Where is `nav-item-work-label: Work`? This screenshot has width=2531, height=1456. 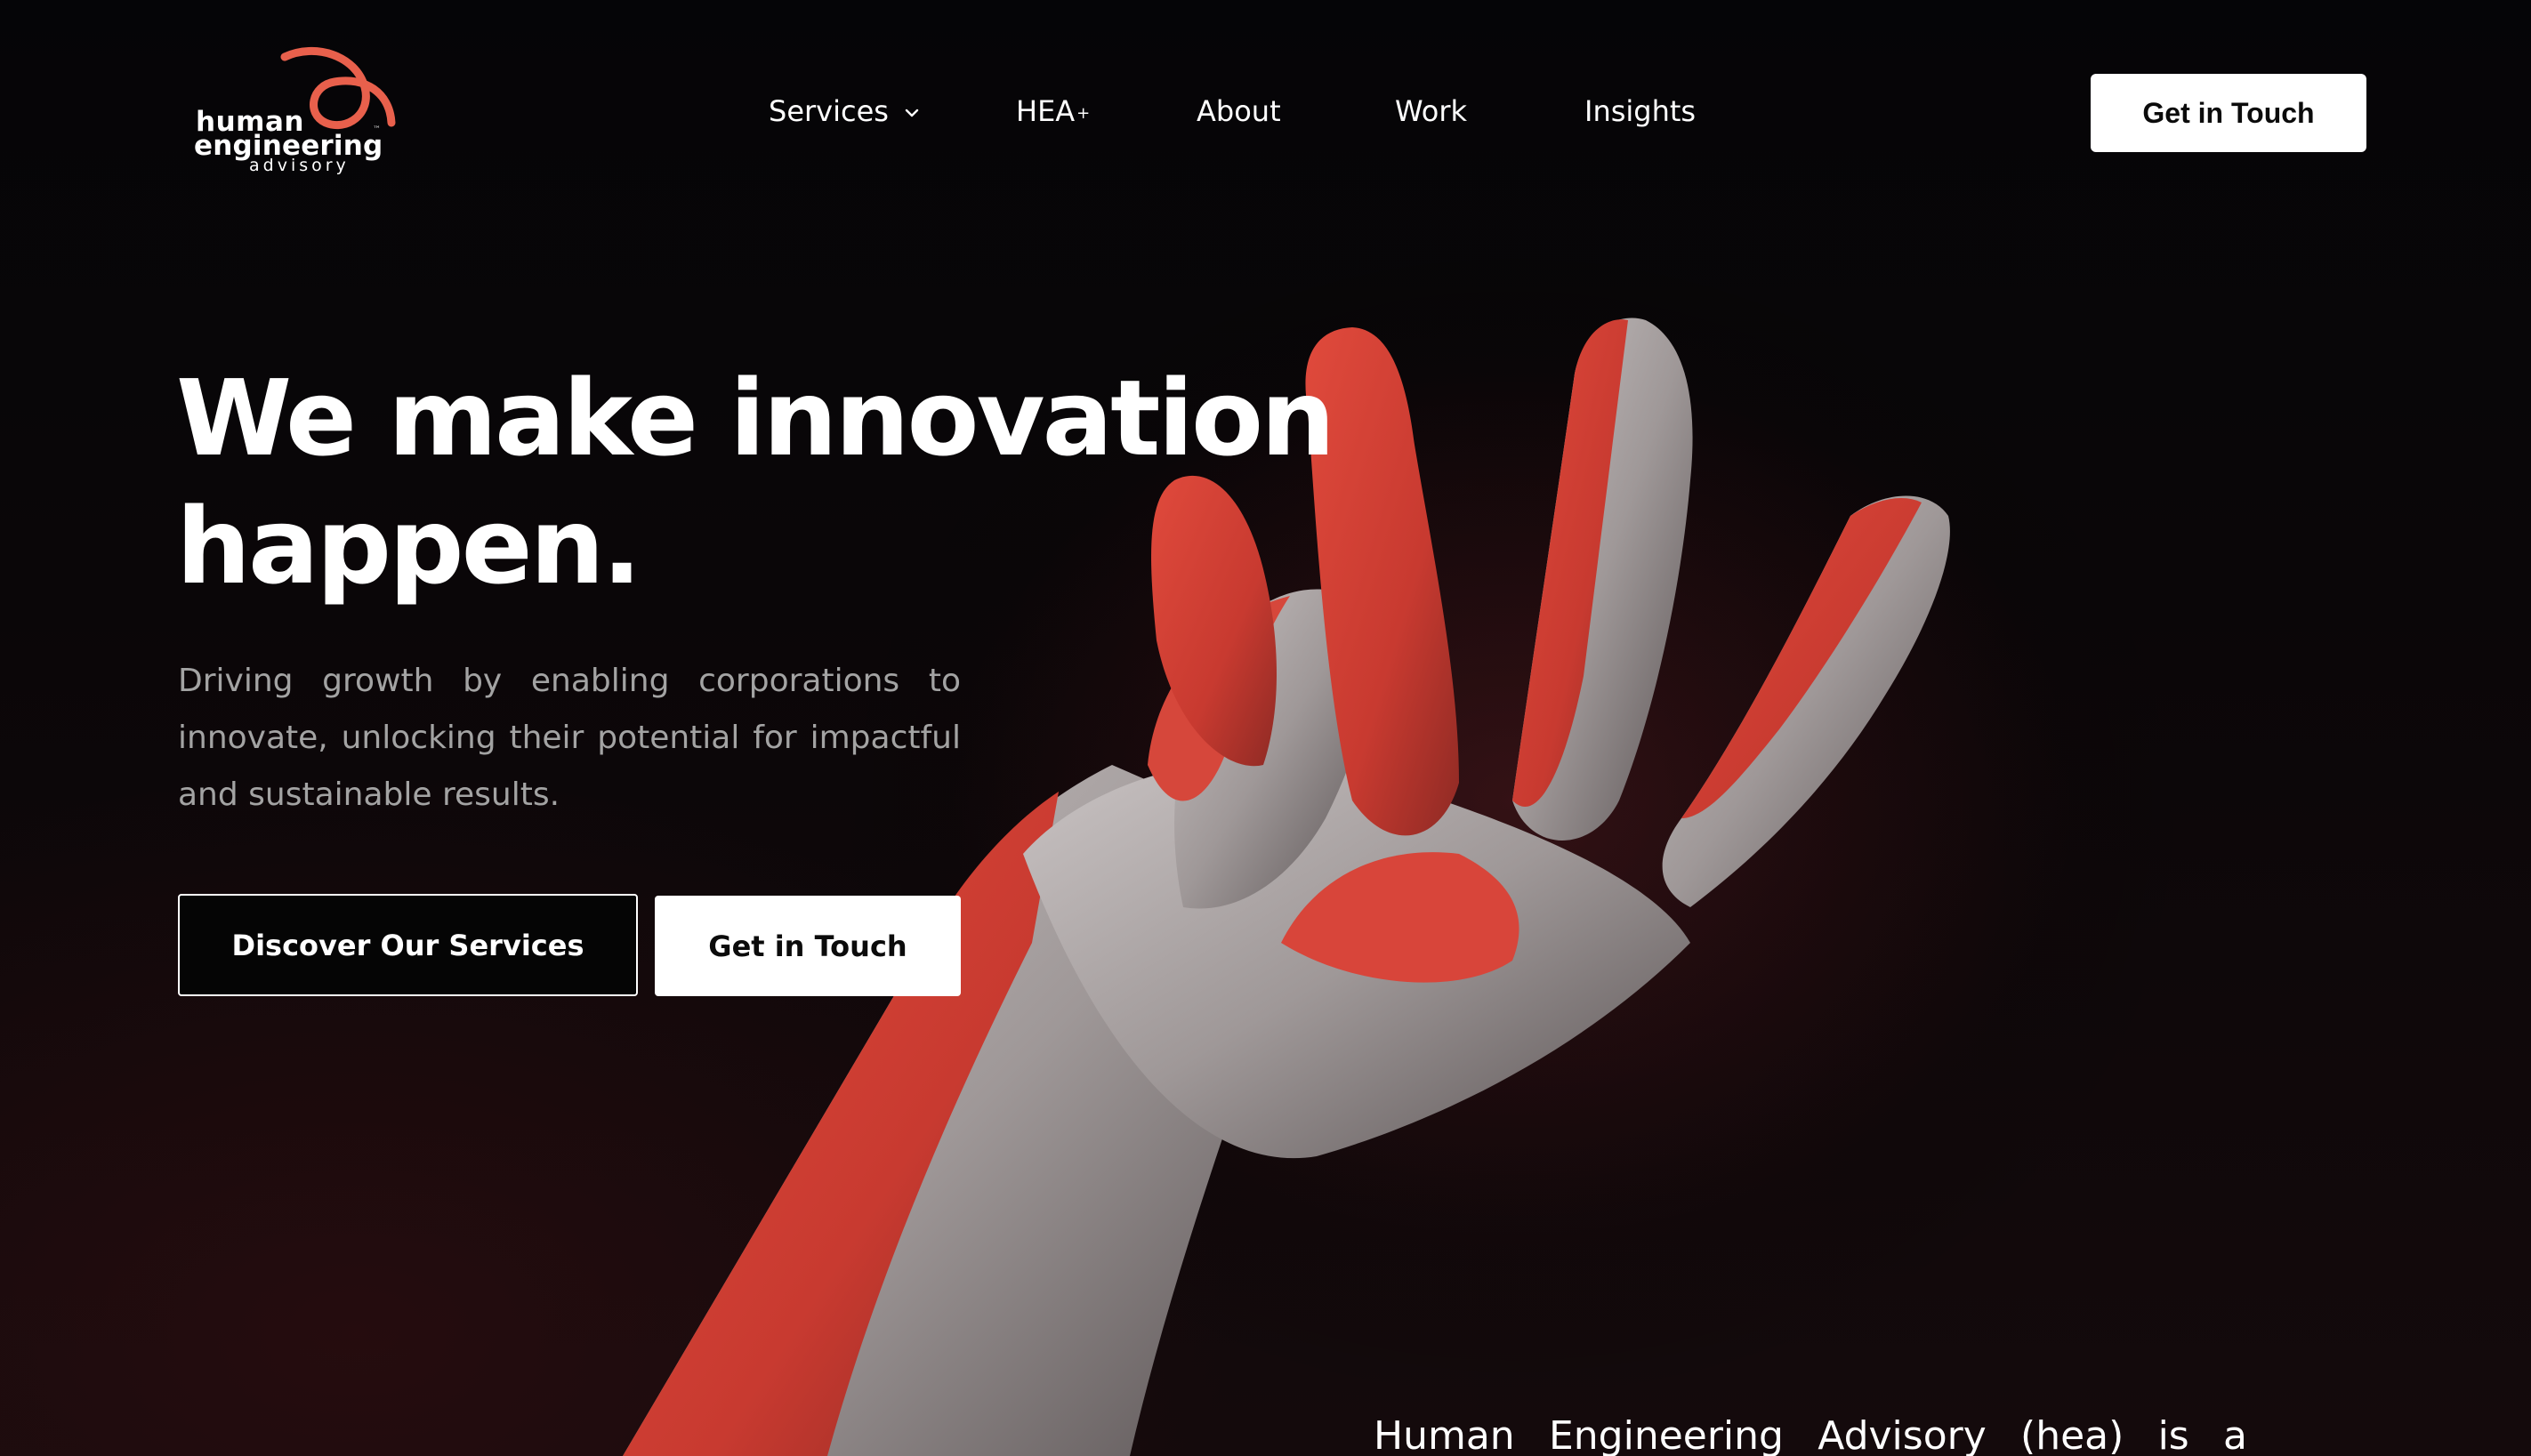
nav-item-work-label: Work is located at coordinates (1431, 111).